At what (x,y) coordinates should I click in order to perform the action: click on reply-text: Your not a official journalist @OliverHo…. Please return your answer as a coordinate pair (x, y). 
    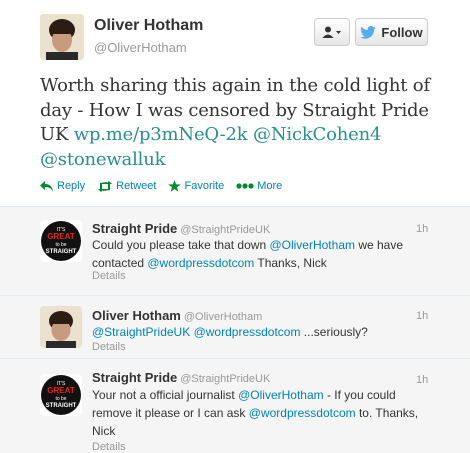
    Looking at the image, I should click on (259, 413).